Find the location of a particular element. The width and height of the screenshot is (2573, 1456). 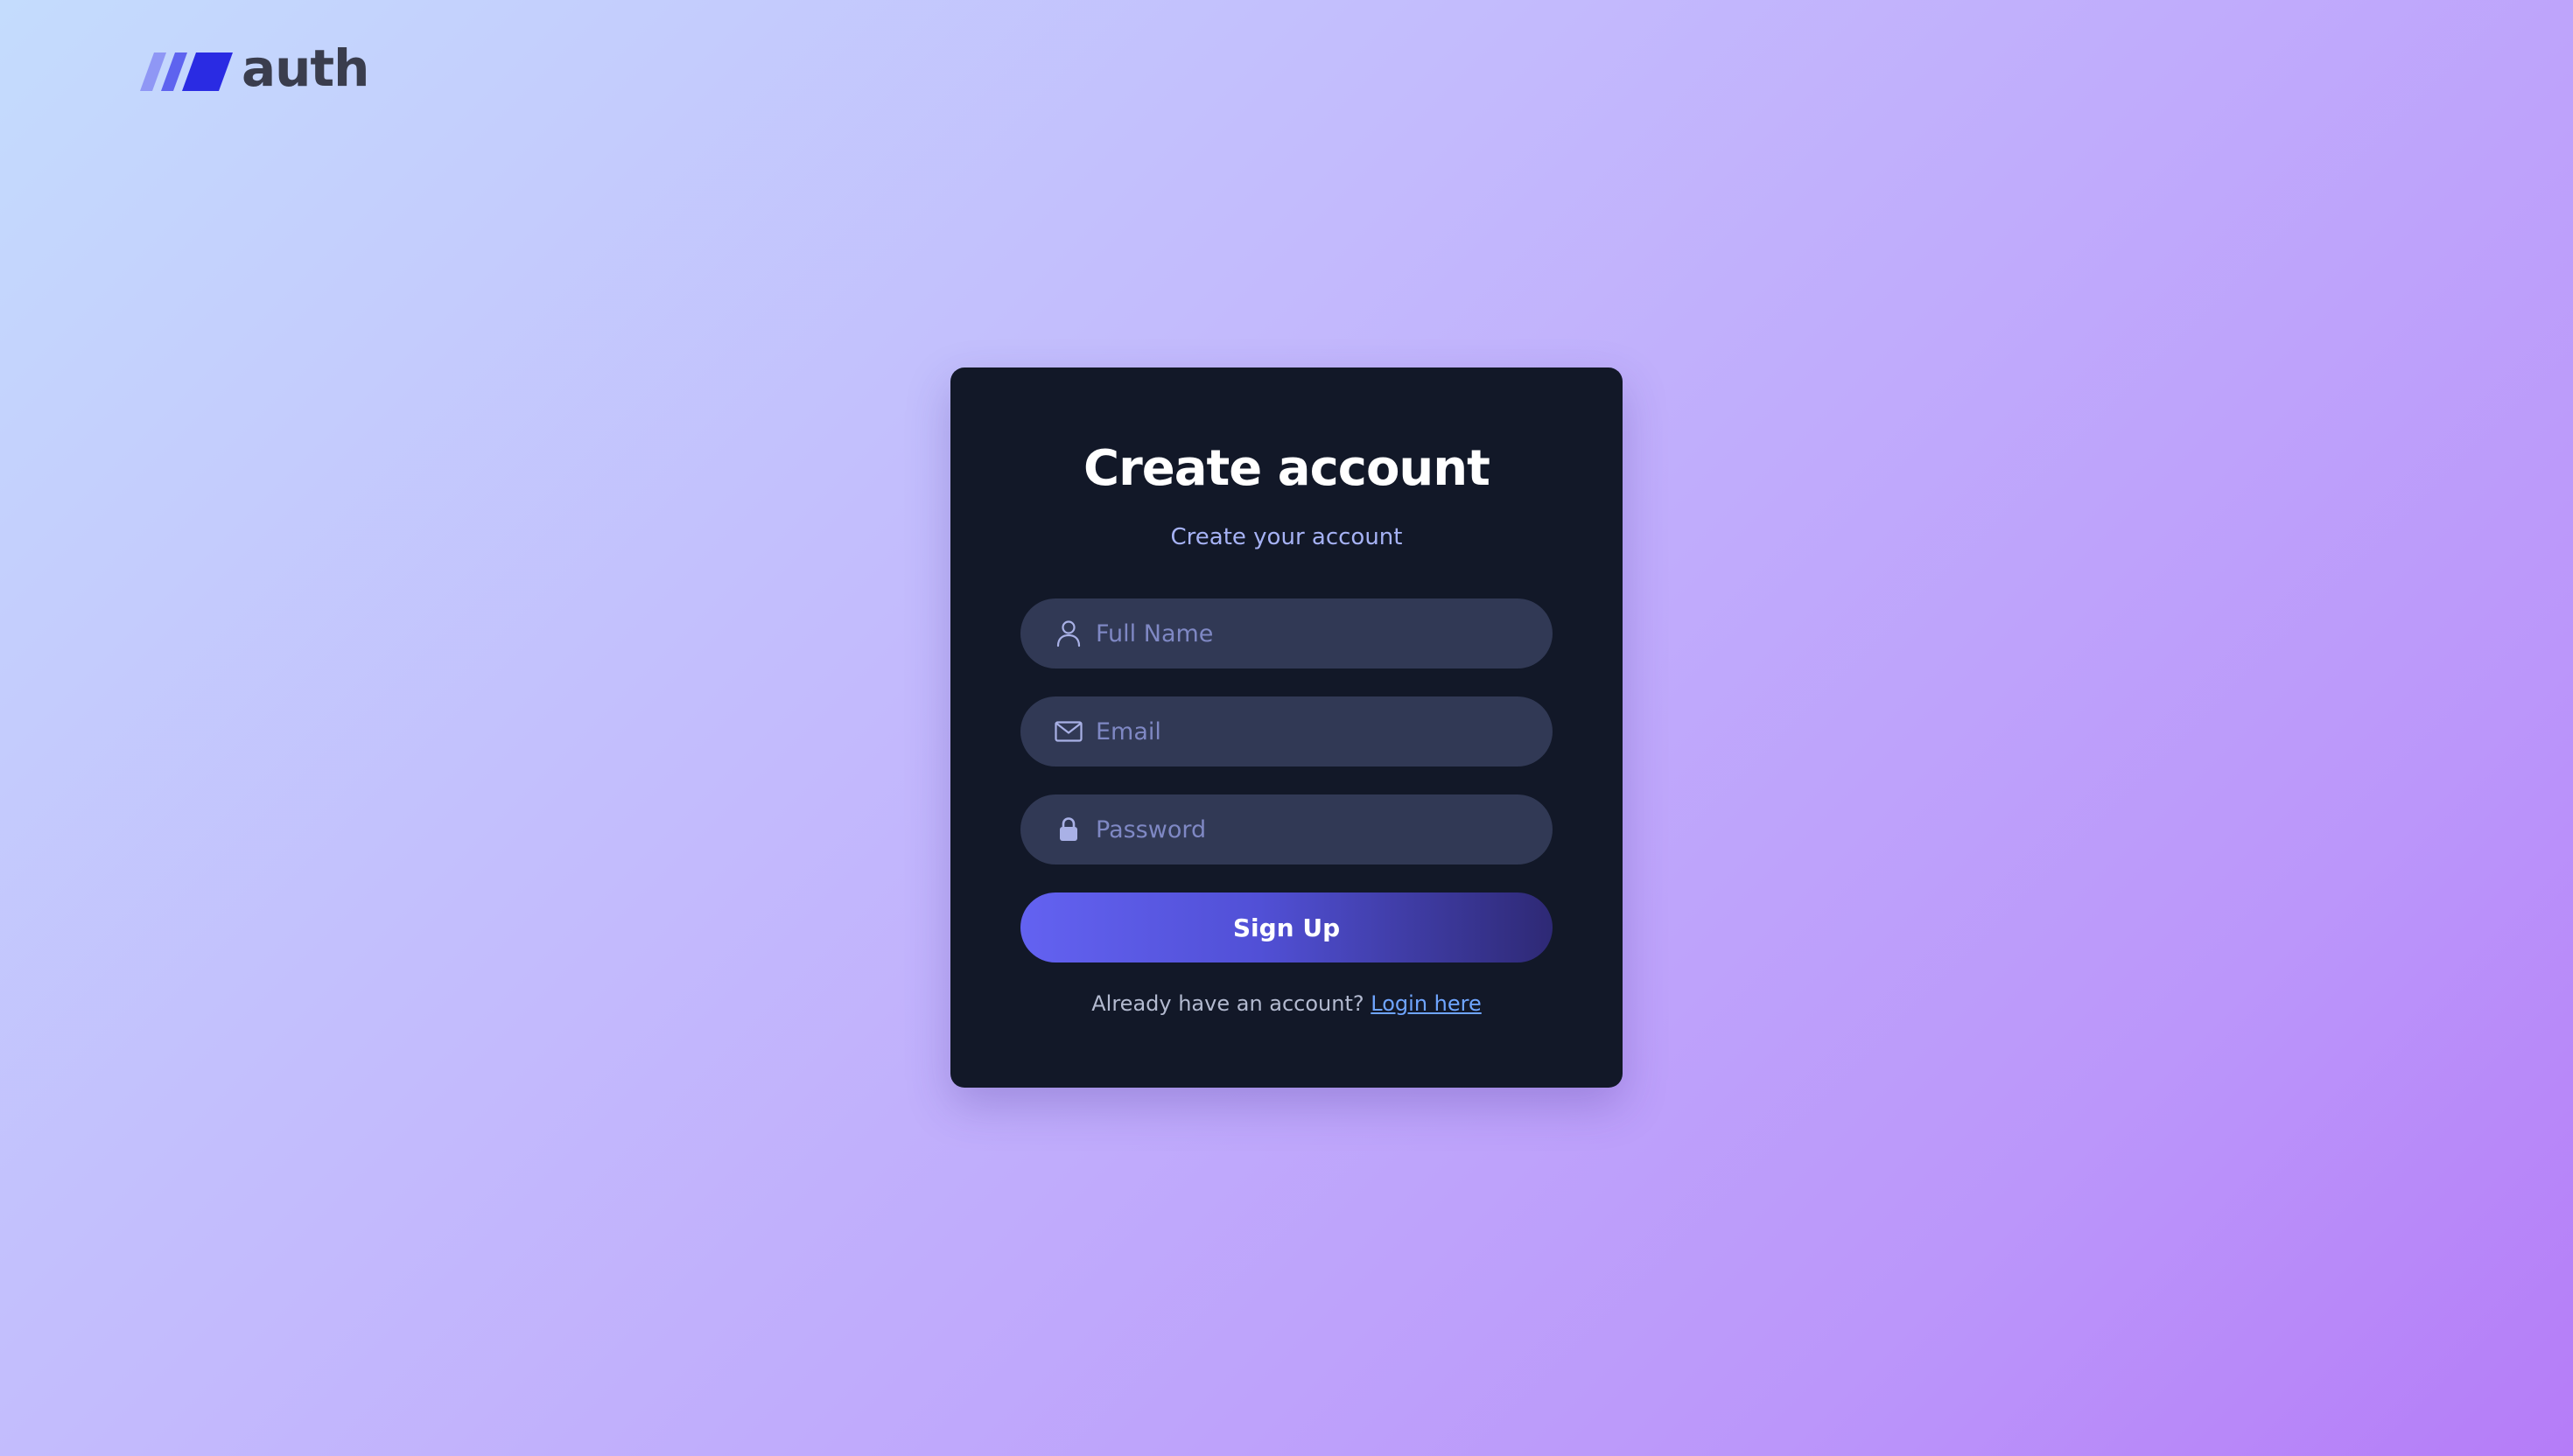

email-input is located at coordinates (1324, 731).